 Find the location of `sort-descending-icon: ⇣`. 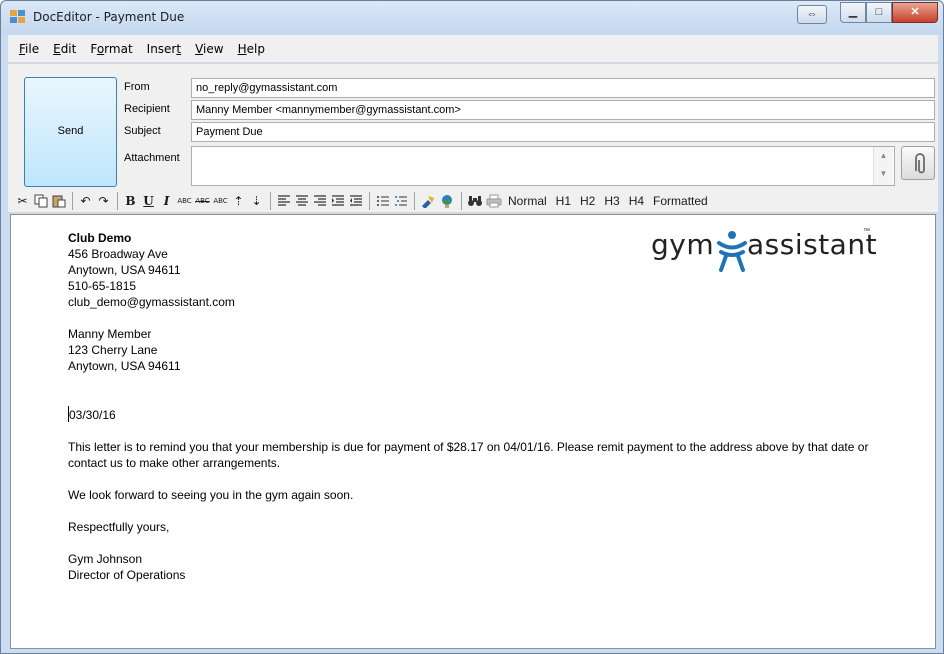

sort-descending-icon: ⇣ is located at coordinates (256, 201).